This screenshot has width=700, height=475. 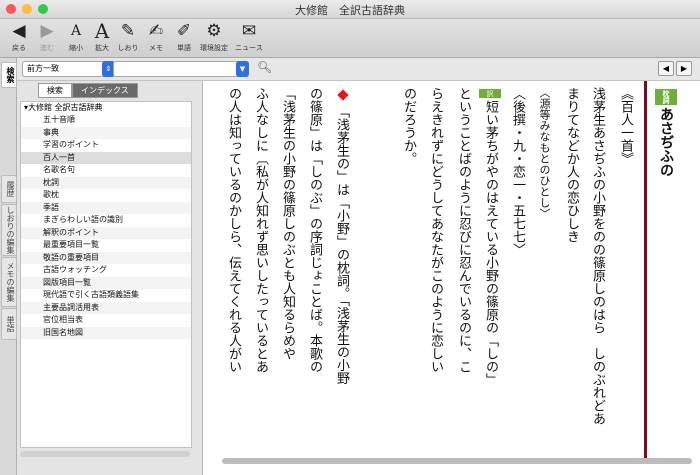 I want to click on translation-text: 短い茅ちがやのはえている小野の篠原の「しの」, so click(x=490, y=243).